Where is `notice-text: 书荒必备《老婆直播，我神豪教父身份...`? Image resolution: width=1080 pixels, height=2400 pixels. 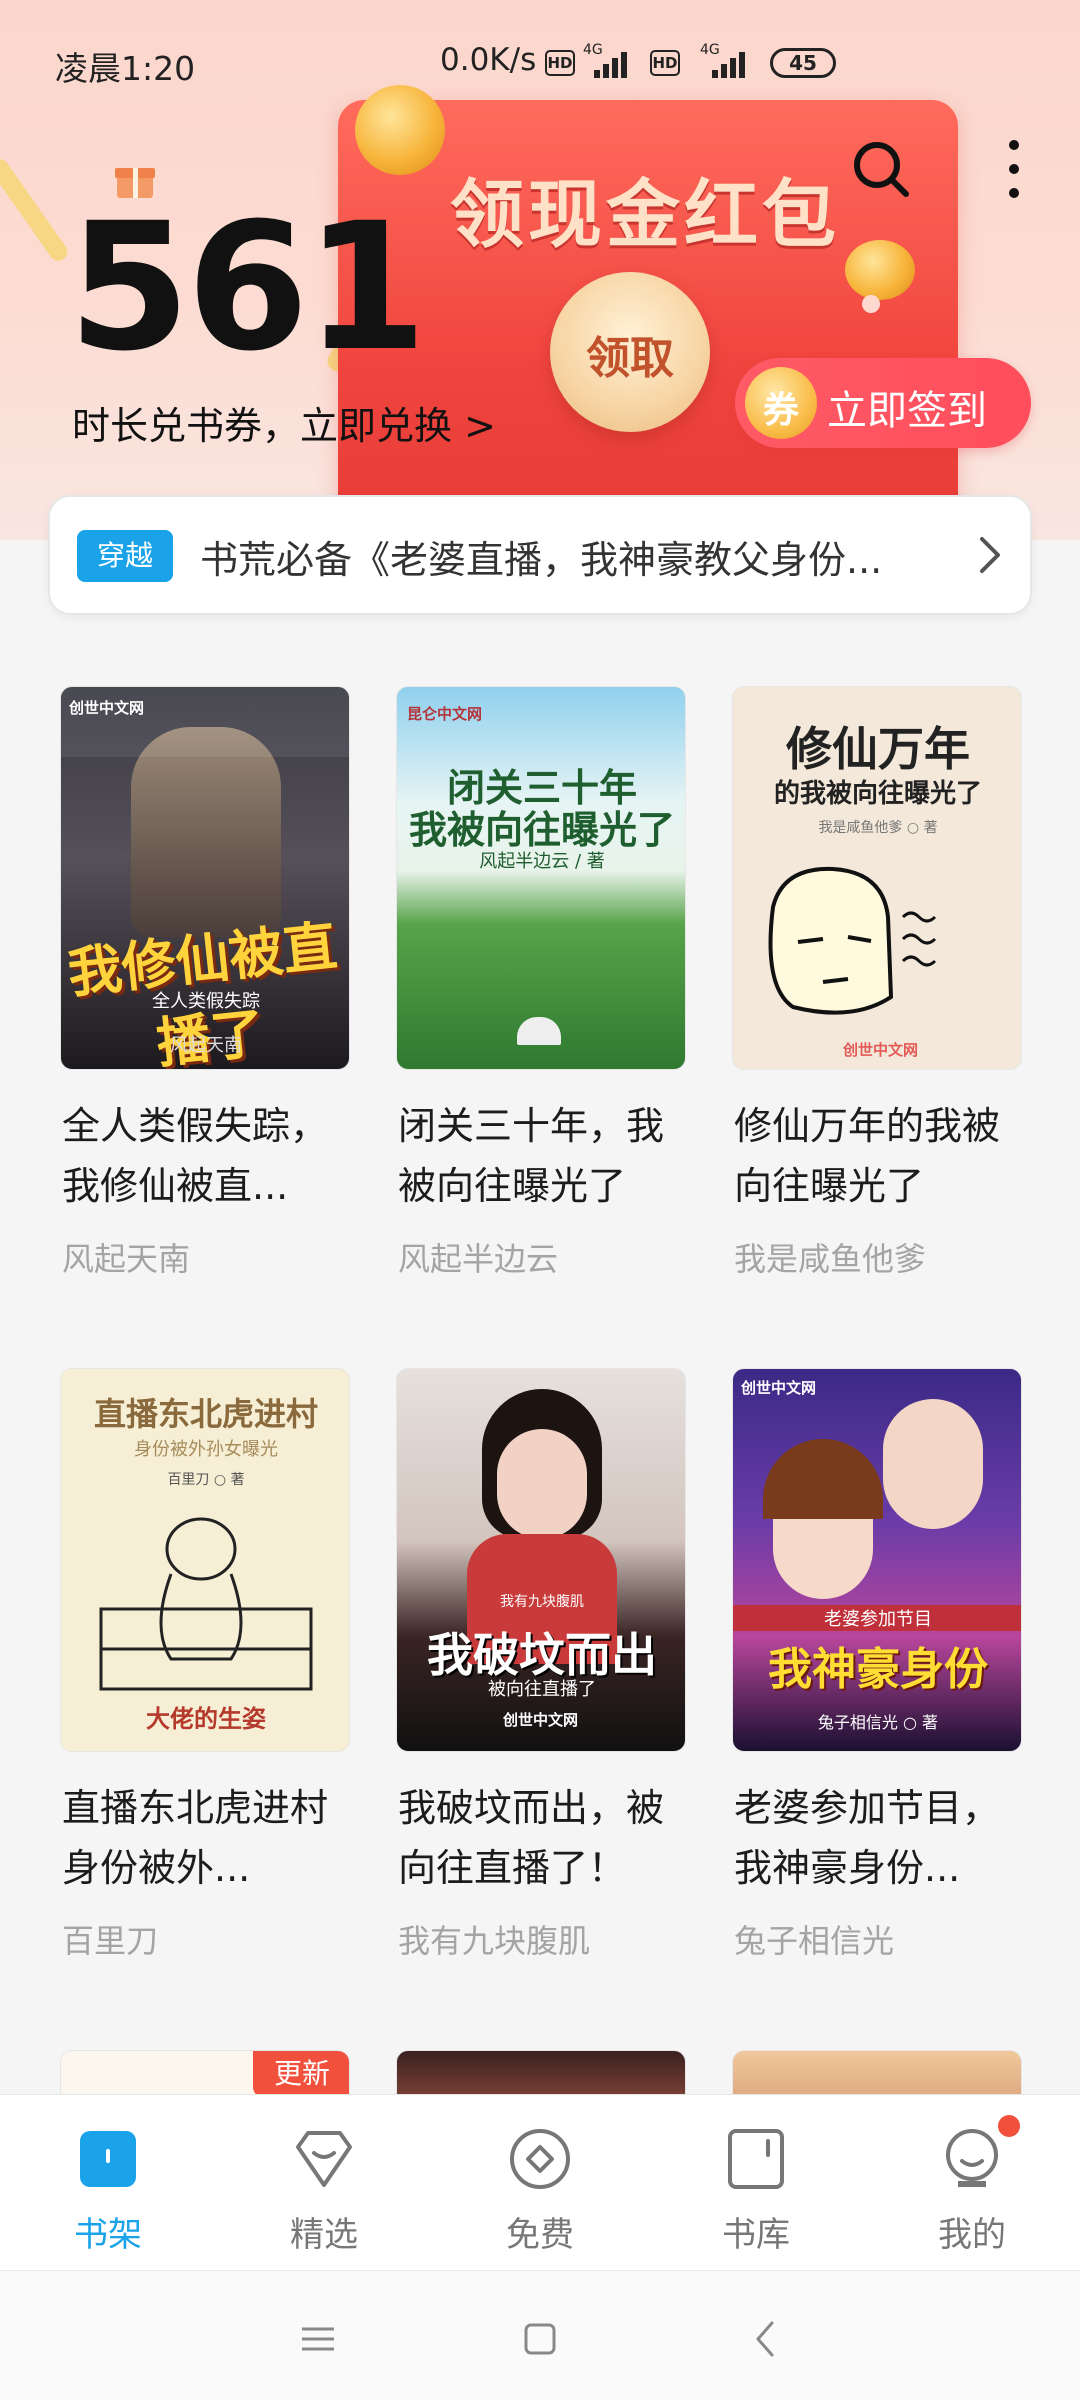 notice-text: 书荒必备《老婆直播，我神豪教父身份... is located at coordinates (541, 560).